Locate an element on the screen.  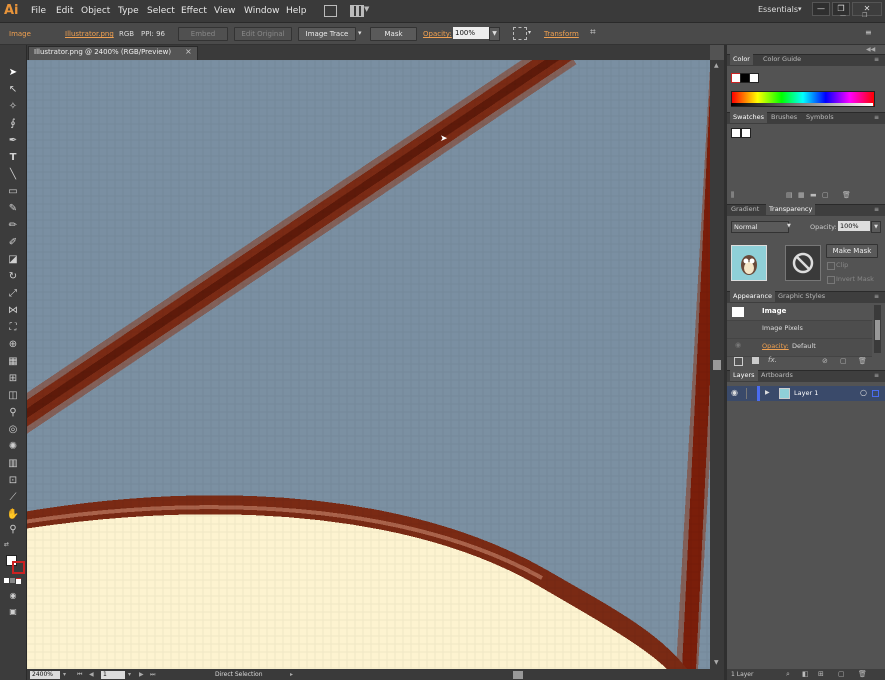
layer-name: Layer 1 is located at coordinates (806, 393).